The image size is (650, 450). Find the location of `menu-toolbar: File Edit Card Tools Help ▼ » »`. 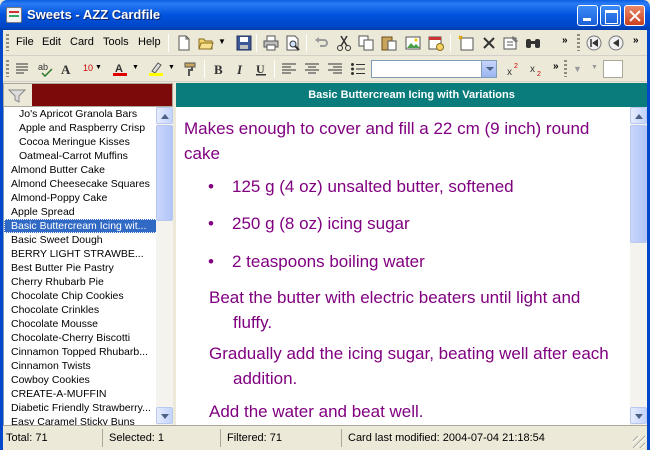

menu-toolbar: File Edit Card Tools Help ▼ » » is located at coordinates (325, 43).